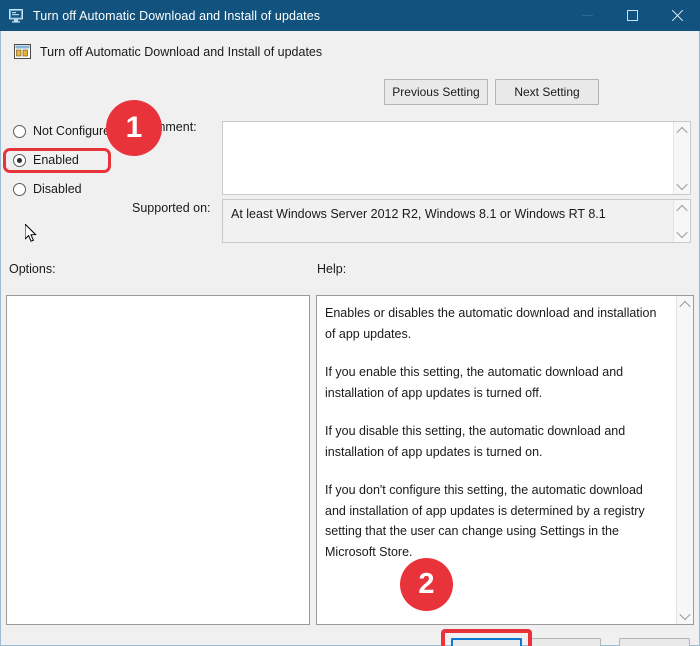  Describe the element at coordinates (654, 642) in the screenshot. I see `apply-button: Apply` at that location.